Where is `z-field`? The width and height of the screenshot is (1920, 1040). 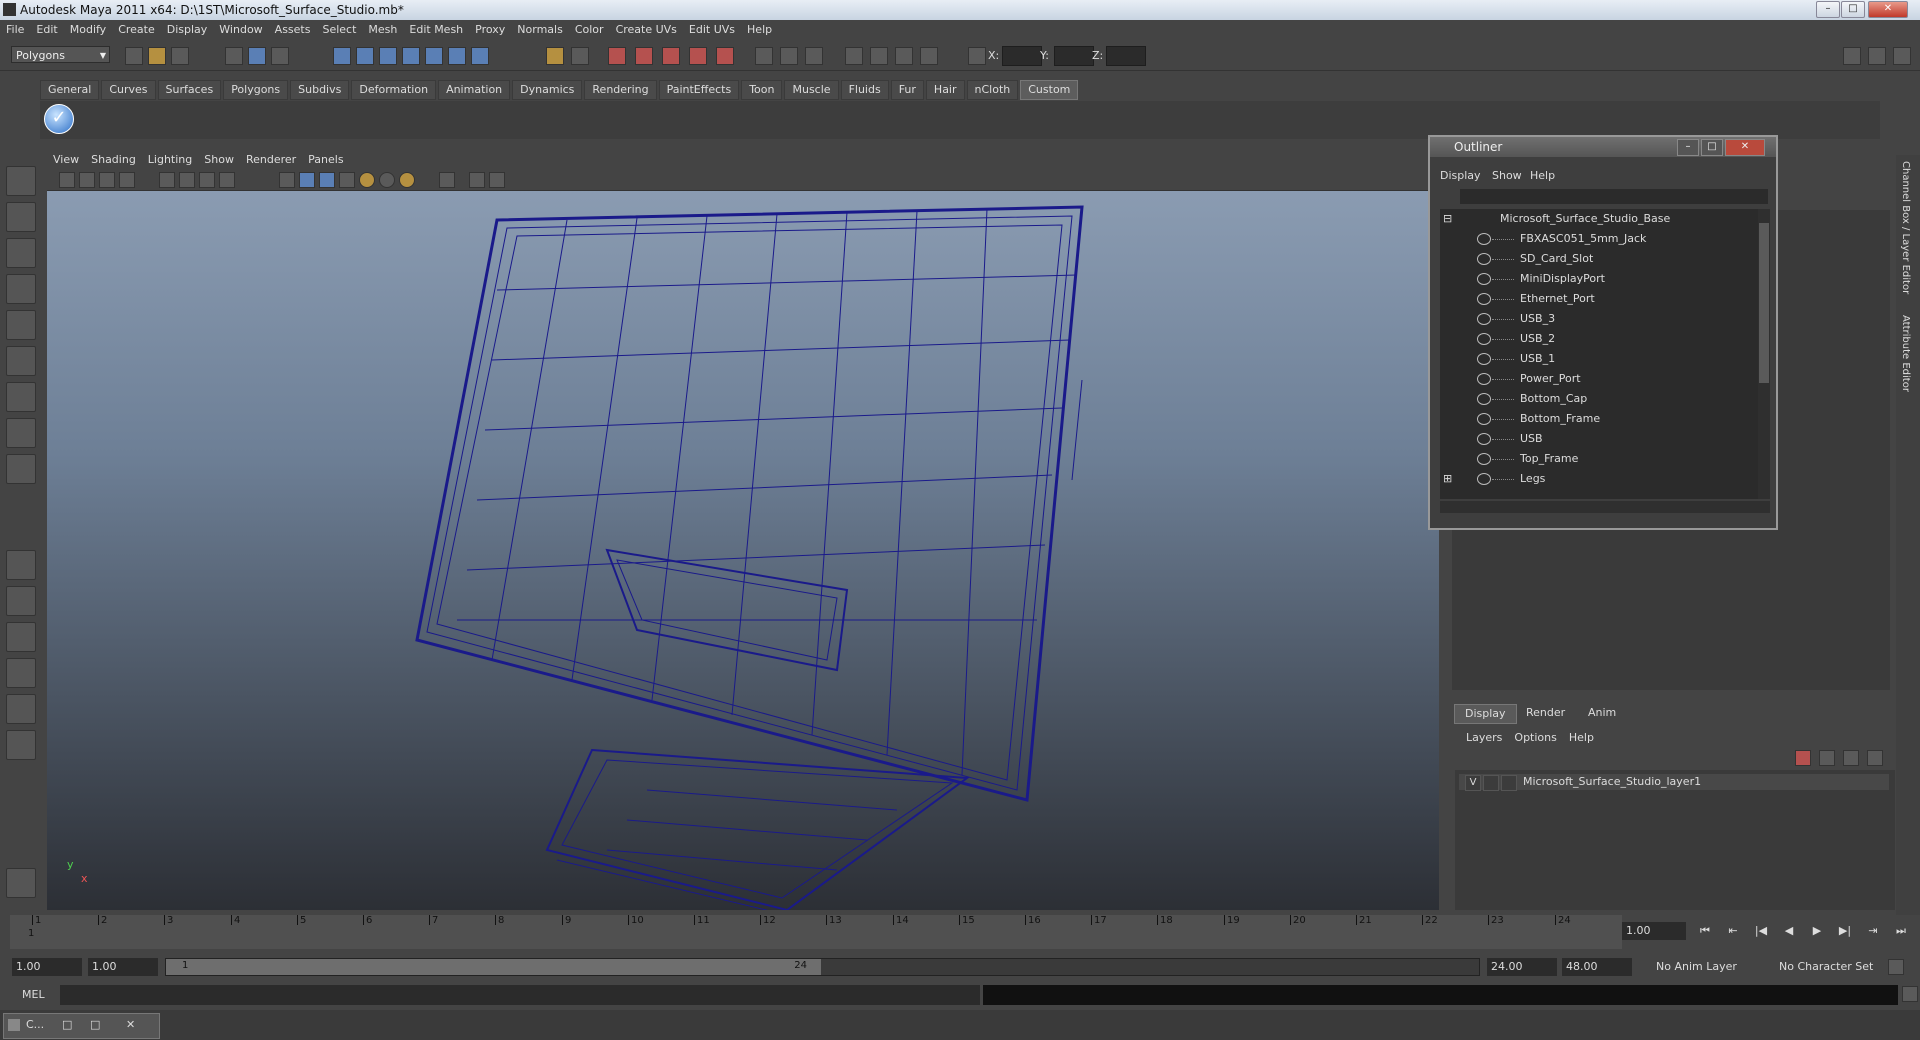
z-field is located at coordinates (1126, 56).